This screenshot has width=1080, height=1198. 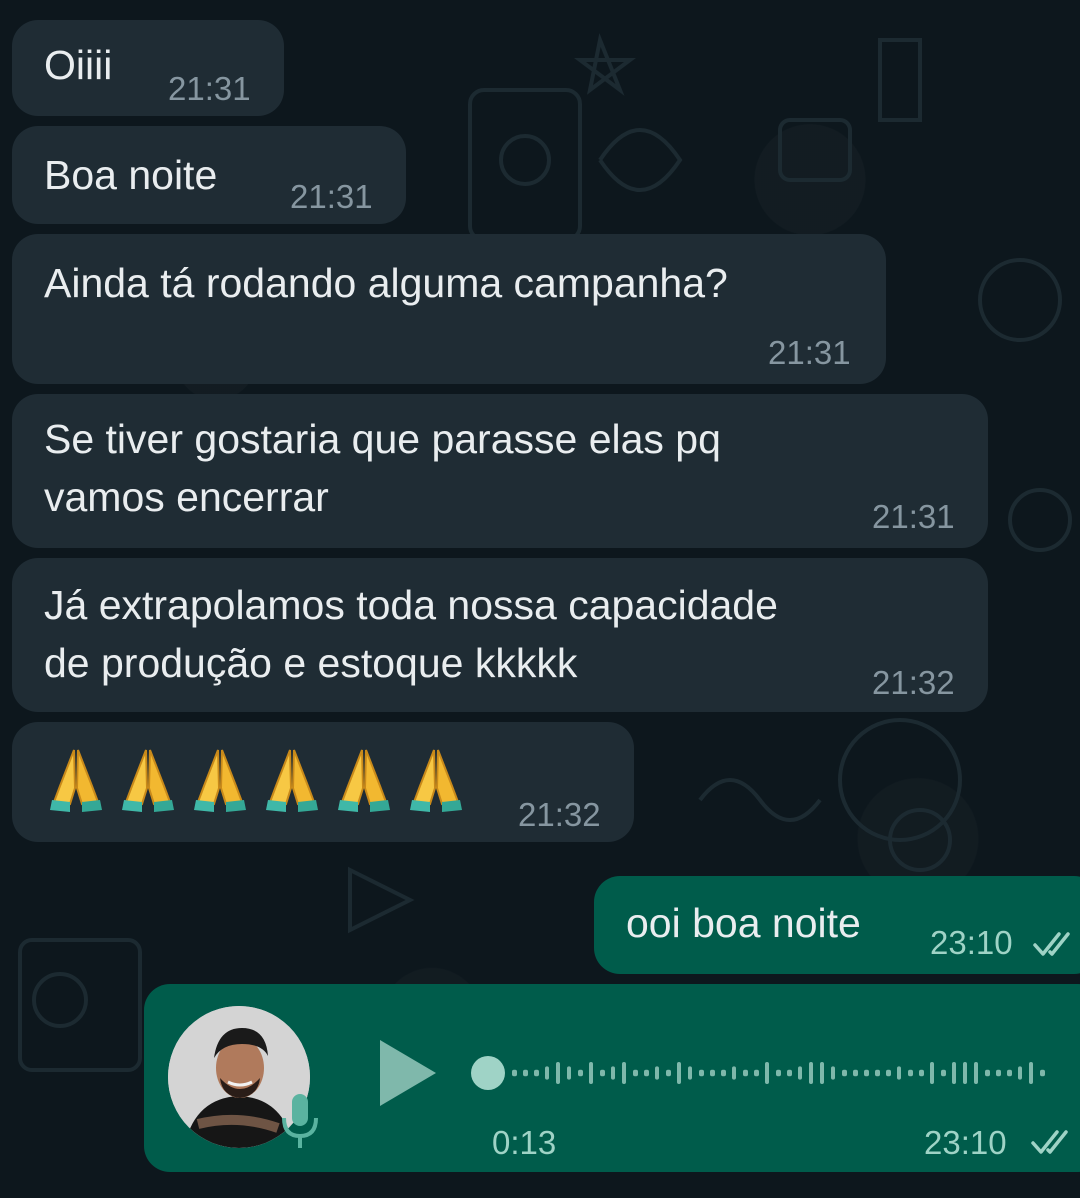 I want to click on emoji-row, so click(x=256, y=779).